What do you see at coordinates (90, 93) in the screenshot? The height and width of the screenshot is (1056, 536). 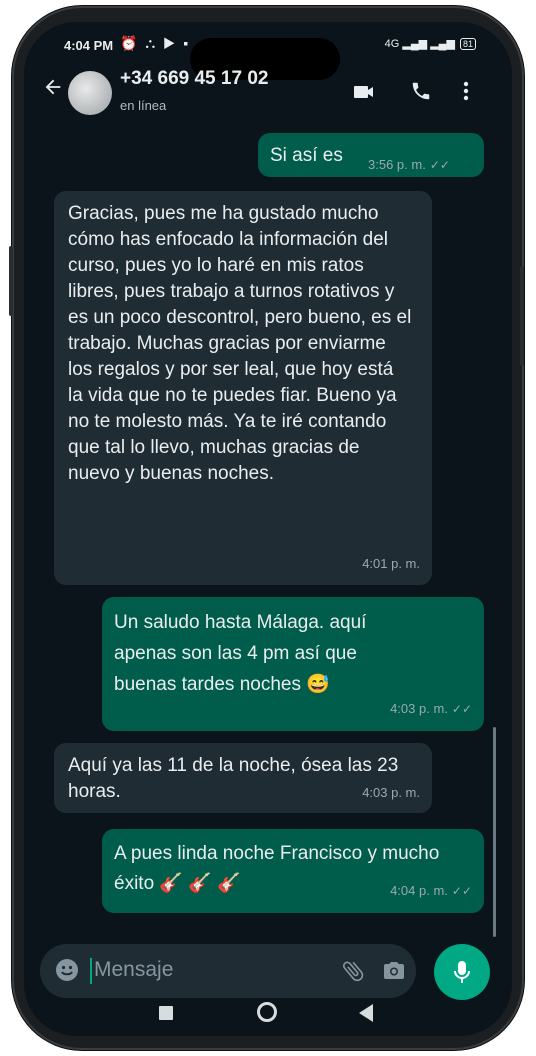 I see `contact-avatar` at bounding box center [90, 93].